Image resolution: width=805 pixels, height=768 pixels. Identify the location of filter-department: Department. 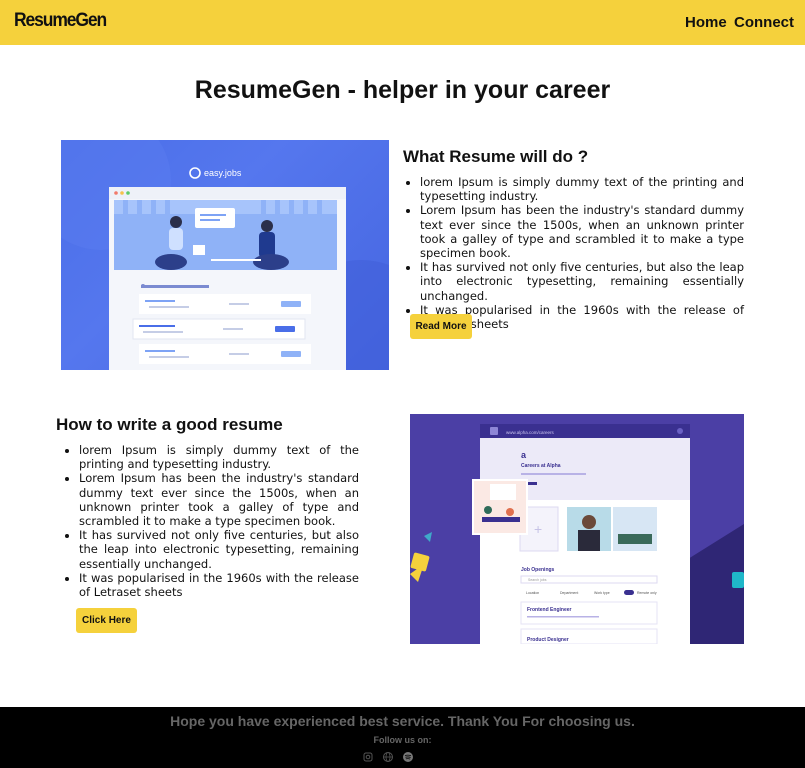
(569, 593).